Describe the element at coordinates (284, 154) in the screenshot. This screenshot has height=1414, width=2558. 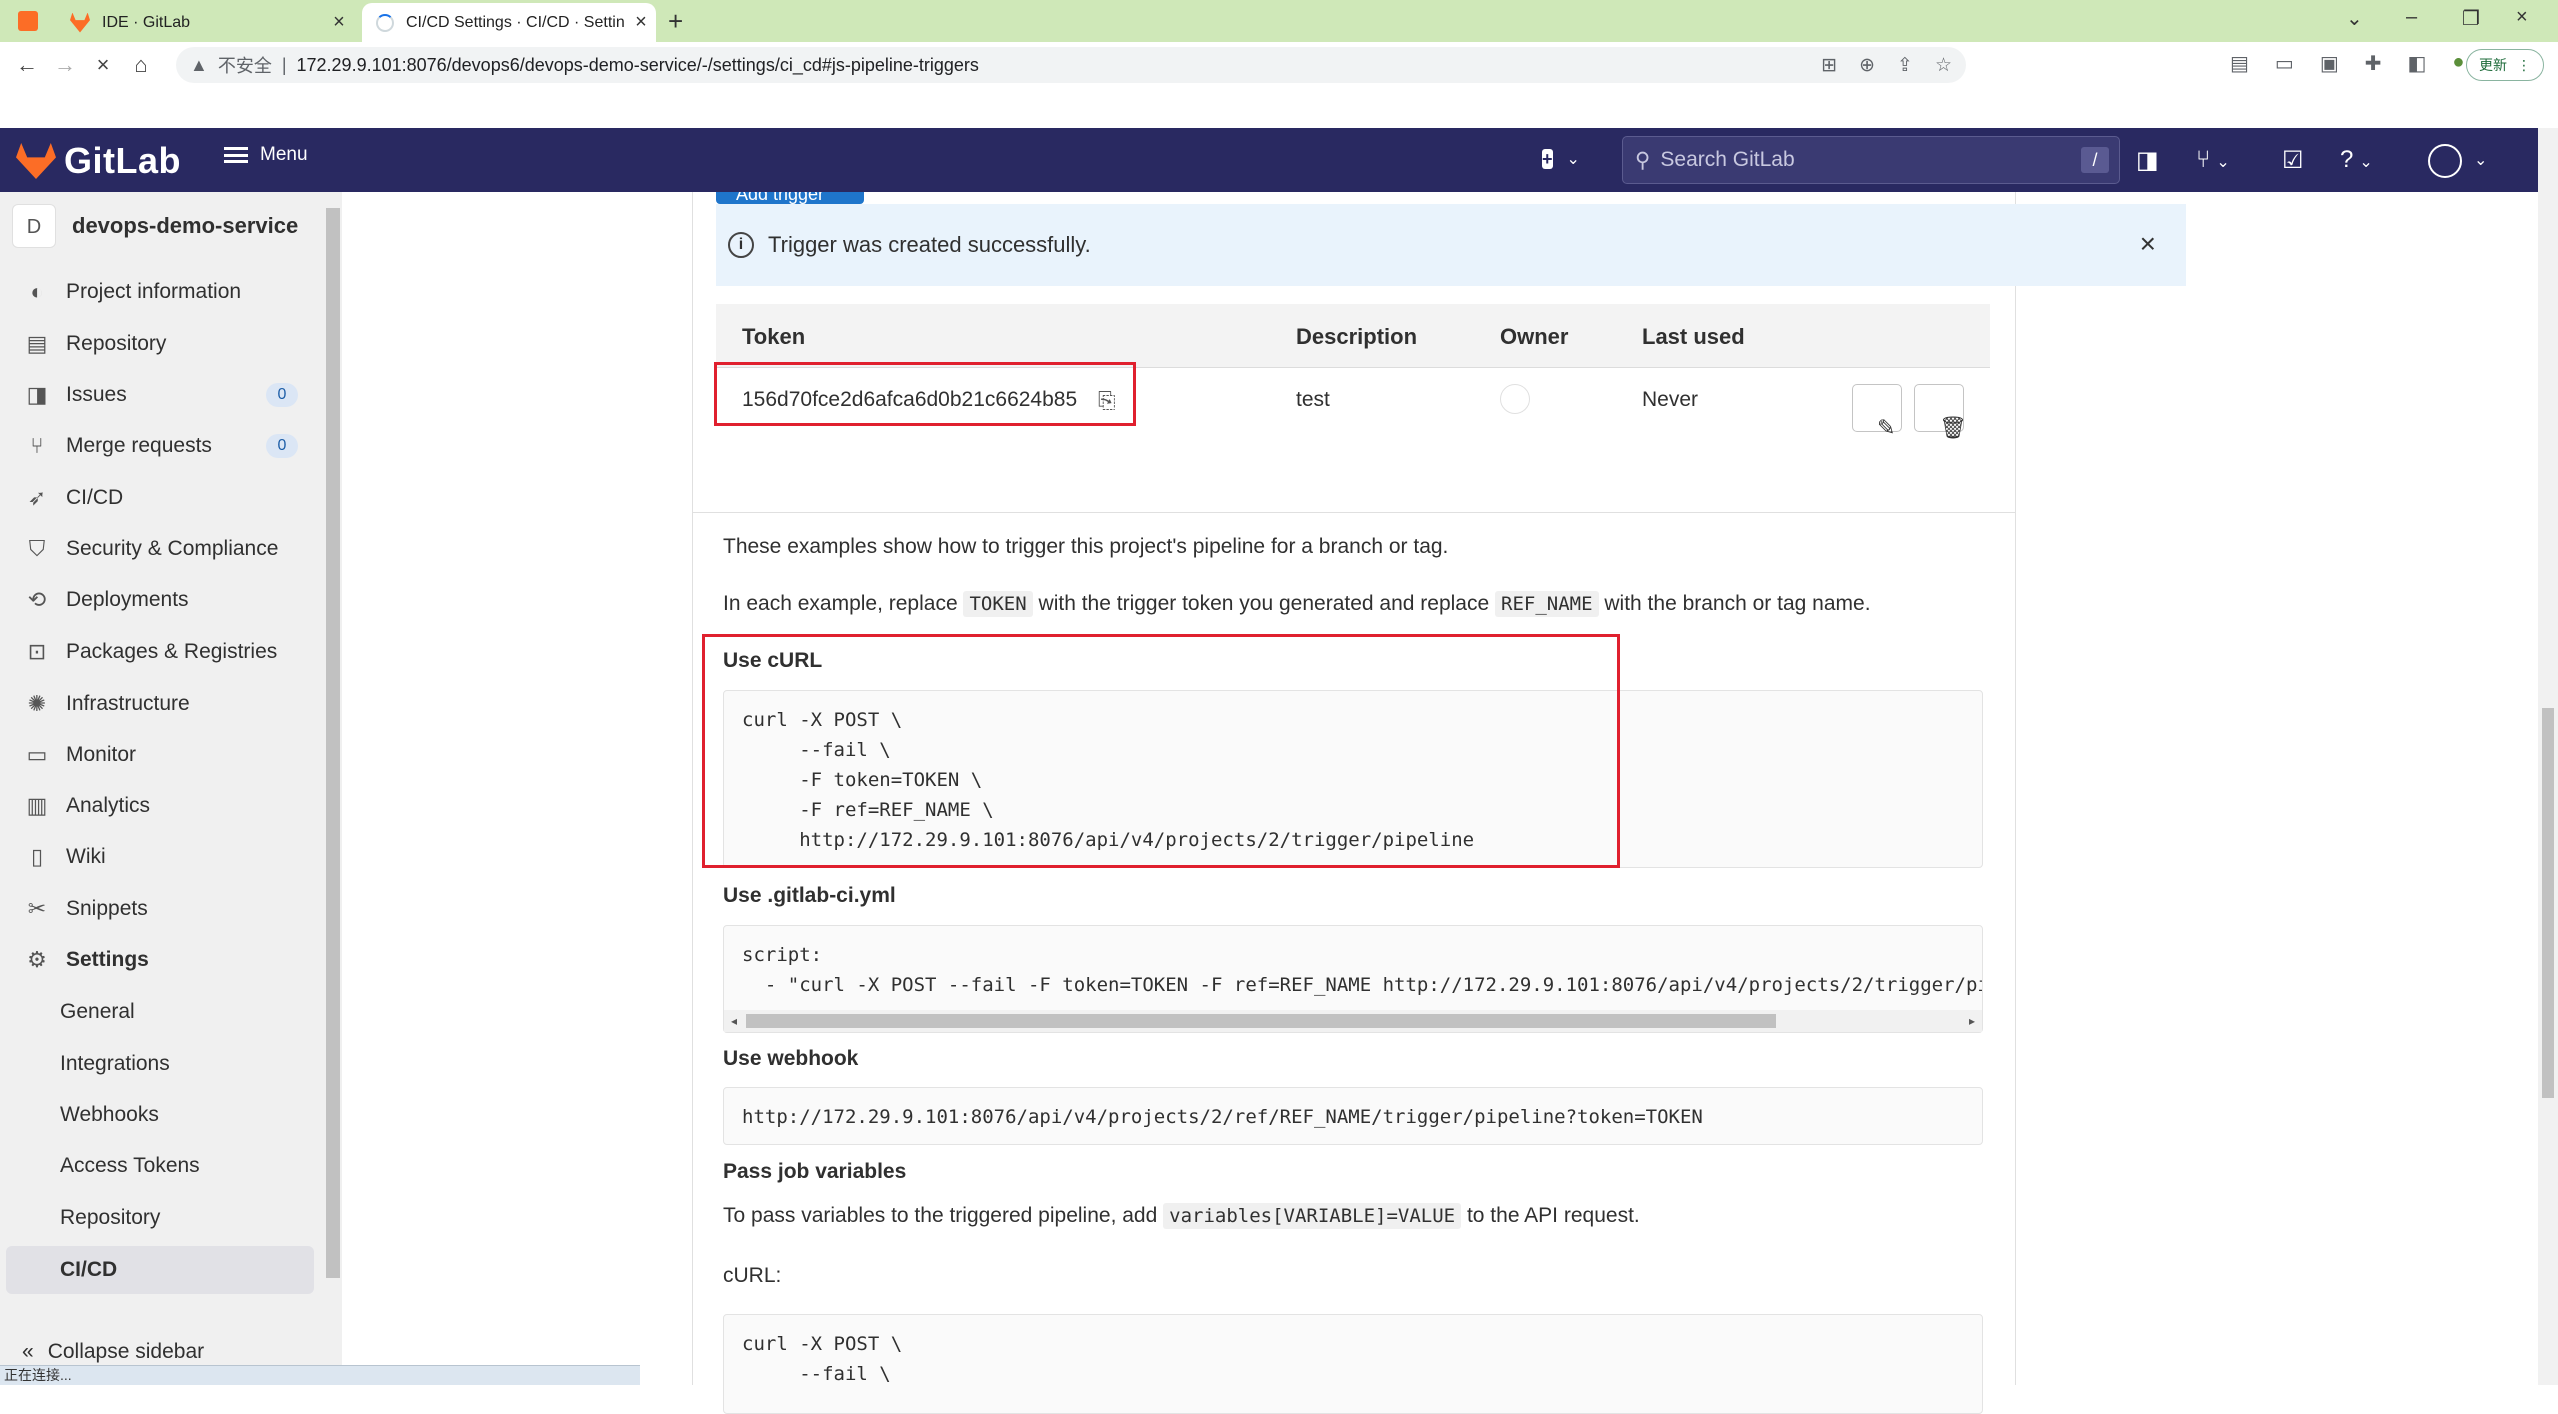
I see `menu-label: Menu` at that location.